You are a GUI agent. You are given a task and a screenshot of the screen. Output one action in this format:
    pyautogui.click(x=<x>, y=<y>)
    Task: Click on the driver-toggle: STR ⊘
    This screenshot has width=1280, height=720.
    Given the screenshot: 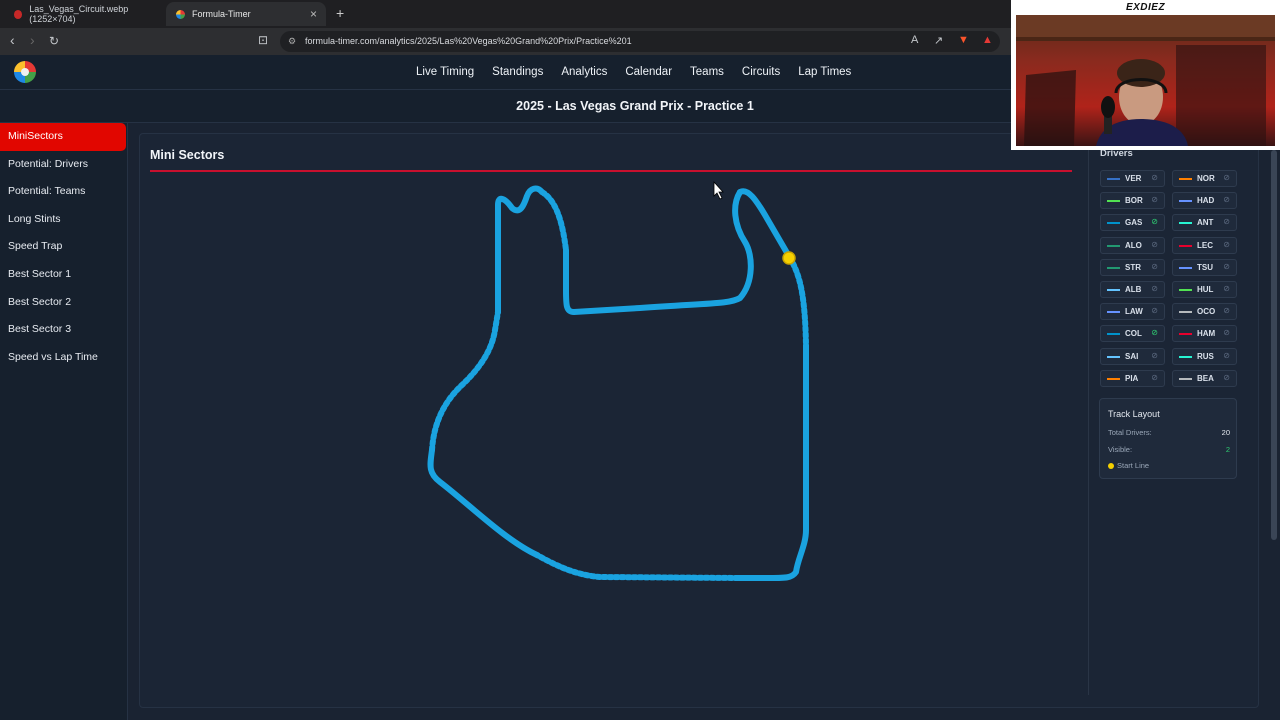 What is the action you would take?
    pyautogui.click(x=1132, y=267)
    